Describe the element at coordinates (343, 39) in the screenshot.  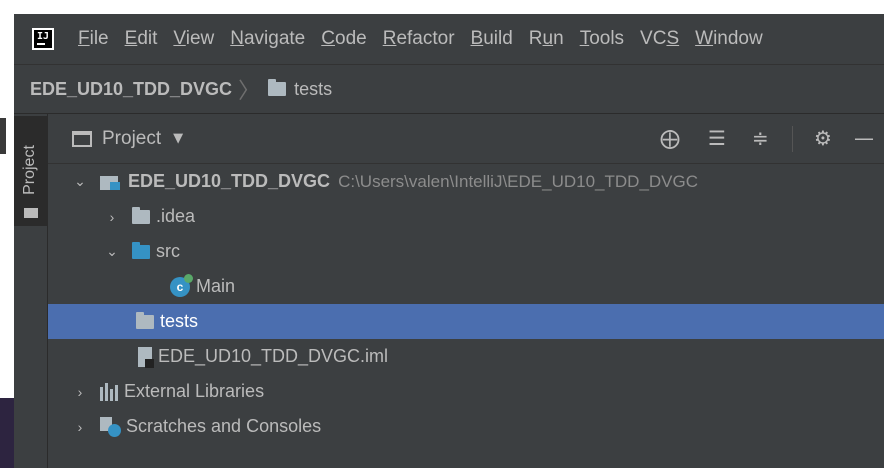
I see `menu-code: Code` at that location.